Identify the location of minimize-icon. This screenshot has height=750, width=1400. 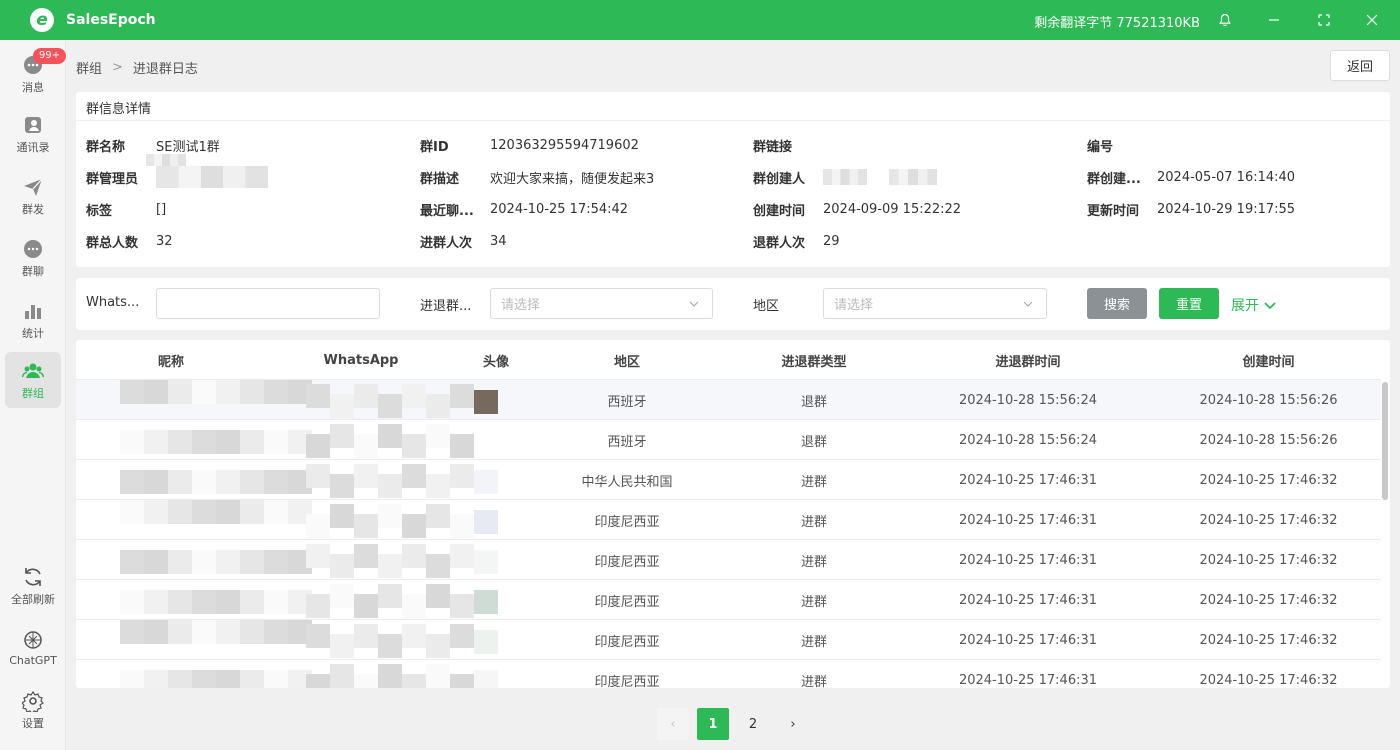
(1274, 20).